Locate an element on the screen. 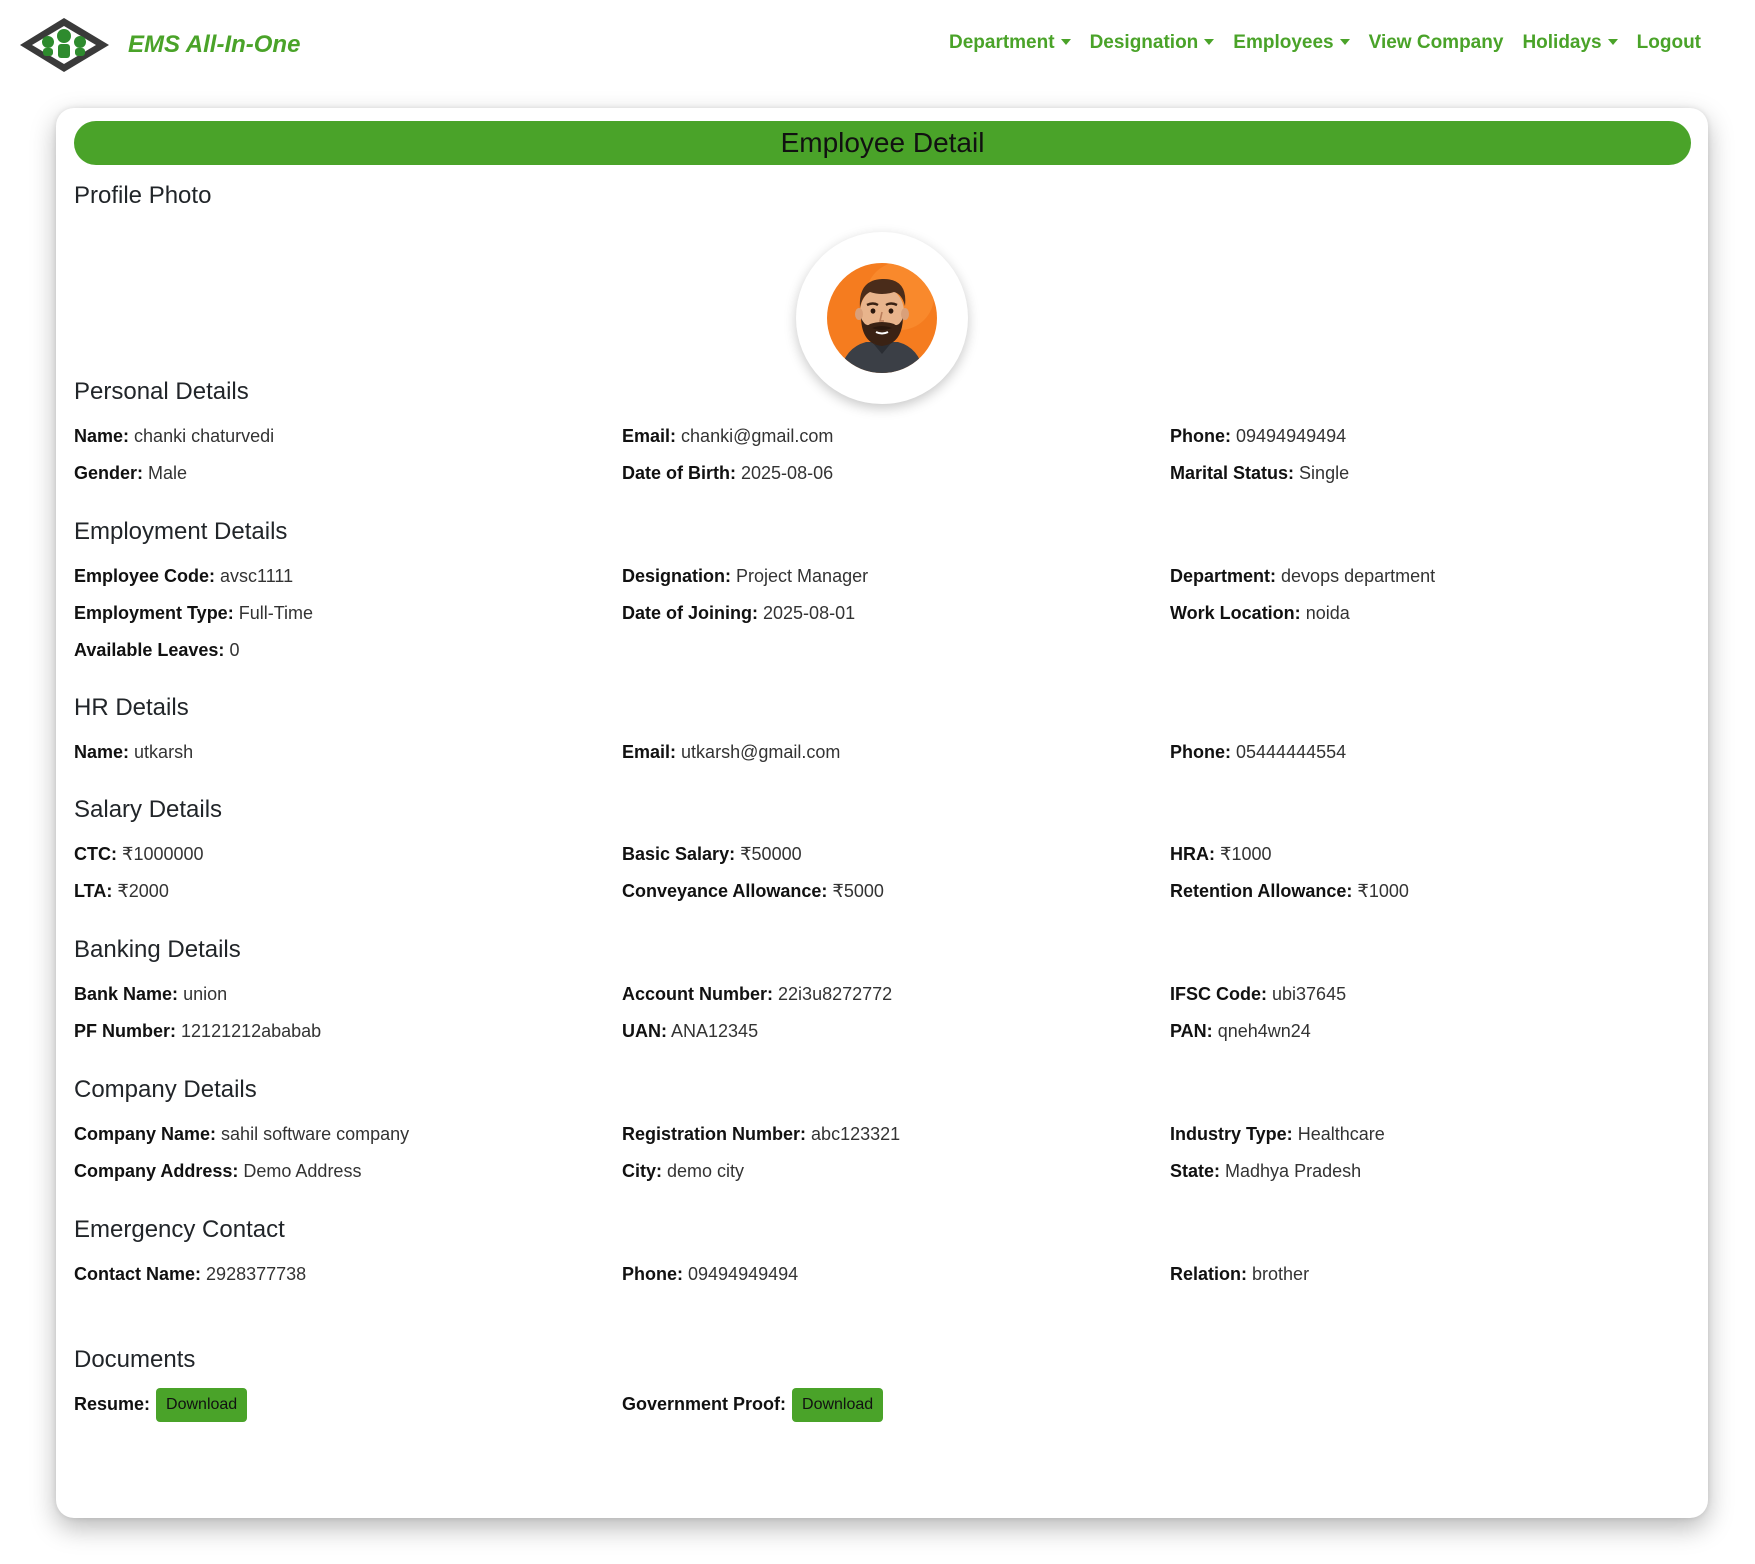 This screenshot has width=1755, height=1564. avatar-icon is located at coordinates (882, 318).